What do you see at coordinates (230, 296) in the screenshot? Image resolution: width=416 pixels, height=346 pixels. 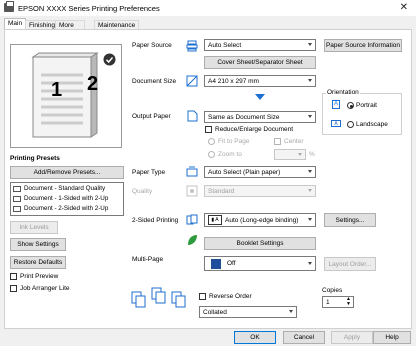 I see `reverse-order-label: Reverse Order` at bounding box center [230, 296].